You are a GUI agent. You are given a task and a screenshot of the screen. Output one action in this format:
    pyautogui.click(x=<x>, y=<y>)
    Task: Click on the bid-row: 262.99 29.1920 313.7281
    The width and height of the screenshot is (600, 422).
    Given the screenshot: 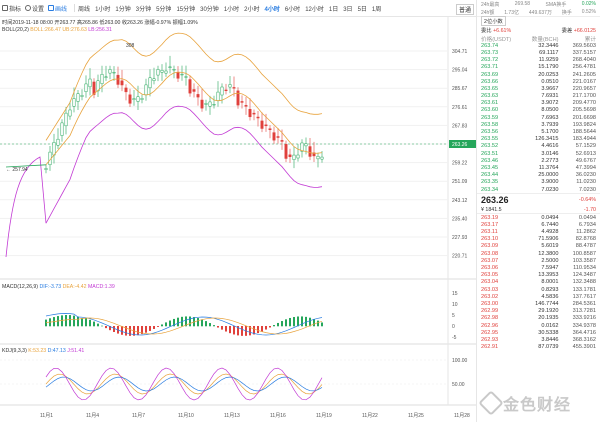 What is the action you would take?
    pyautogui.click(x=538, y=311)
    